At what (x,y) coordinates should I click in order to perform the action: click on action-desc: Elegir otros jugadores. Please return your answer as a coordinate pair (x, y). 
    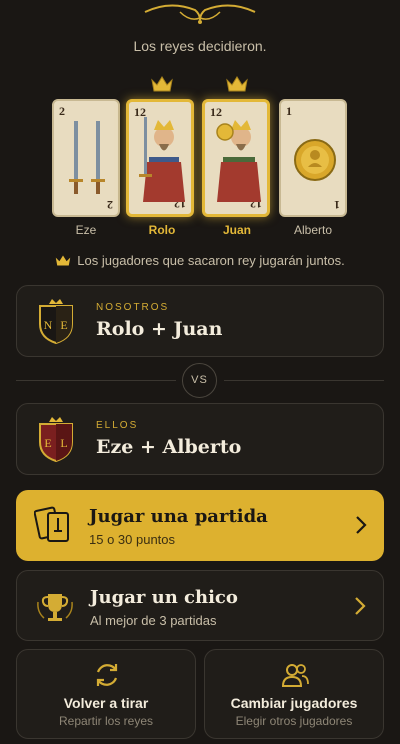
    Looking at the image, I should click on (294, 721).